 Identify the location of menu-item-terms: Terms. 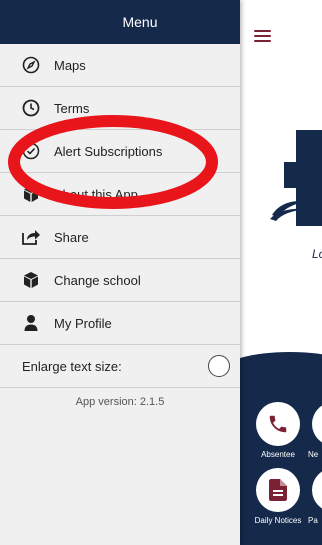
(120, 108).